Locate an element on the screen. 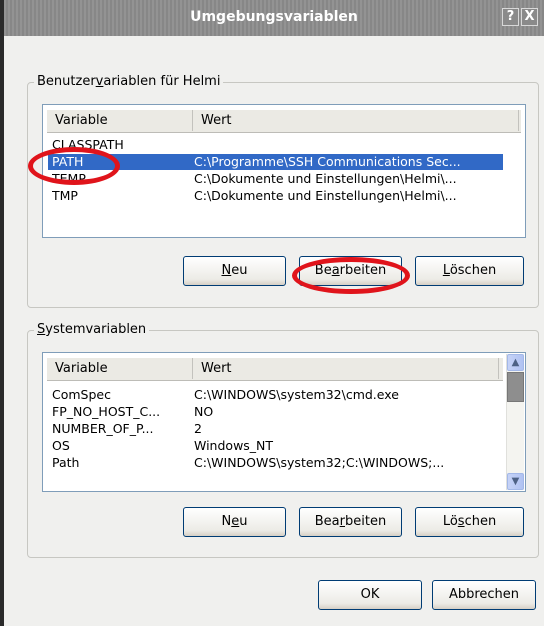  scroll-down-arrow-icon: ▼ is located at coordinates (515, 481).